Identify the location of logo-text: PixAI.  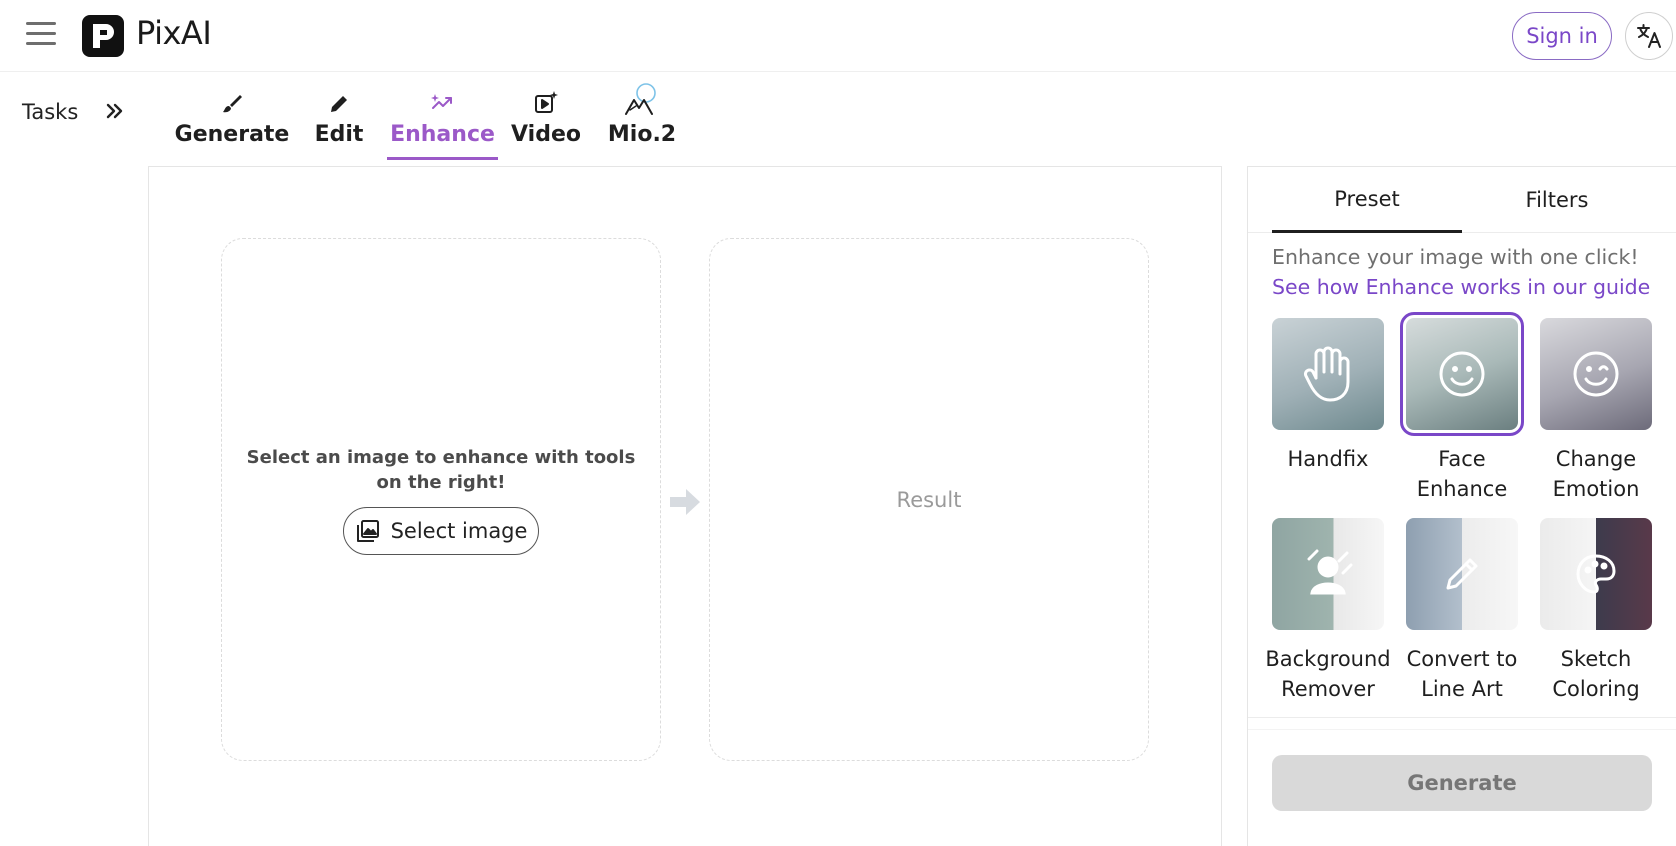
(174, 33).